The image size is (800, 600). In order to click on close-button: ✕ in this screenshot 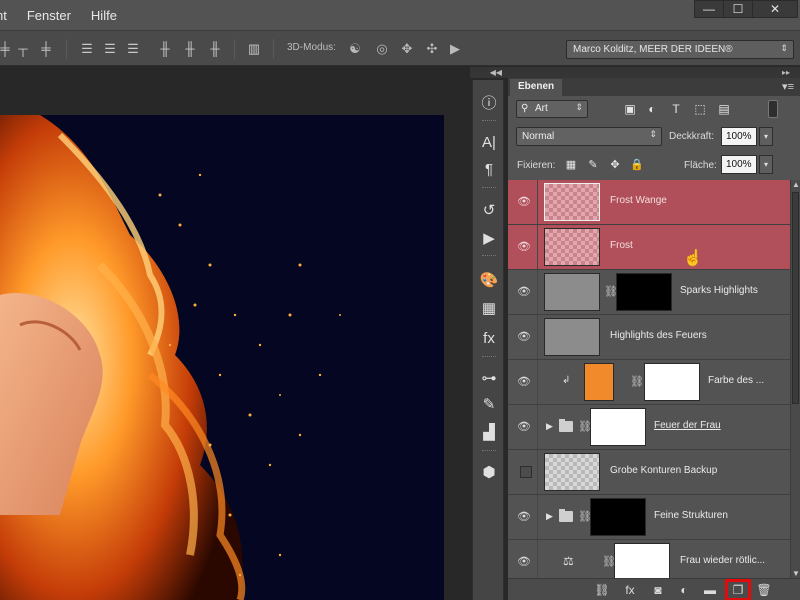, I will do `click(775, 9)`.